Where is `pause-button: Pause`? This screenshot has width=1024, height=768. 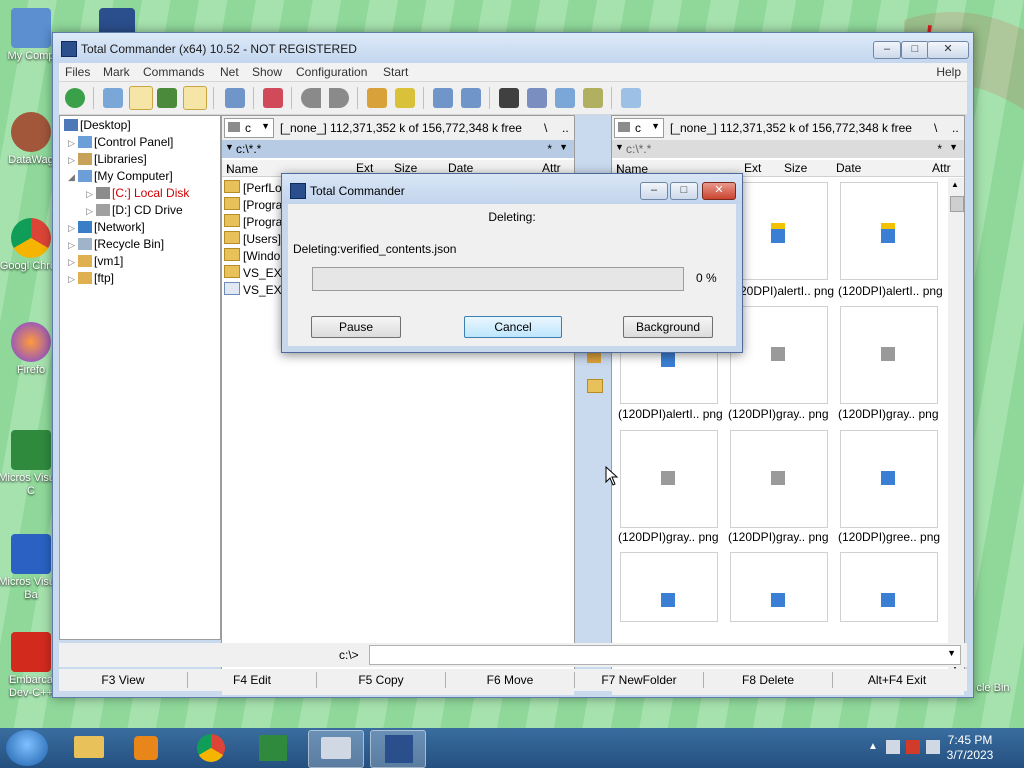 pause-button: Pause is located at coordinates (356, 327).